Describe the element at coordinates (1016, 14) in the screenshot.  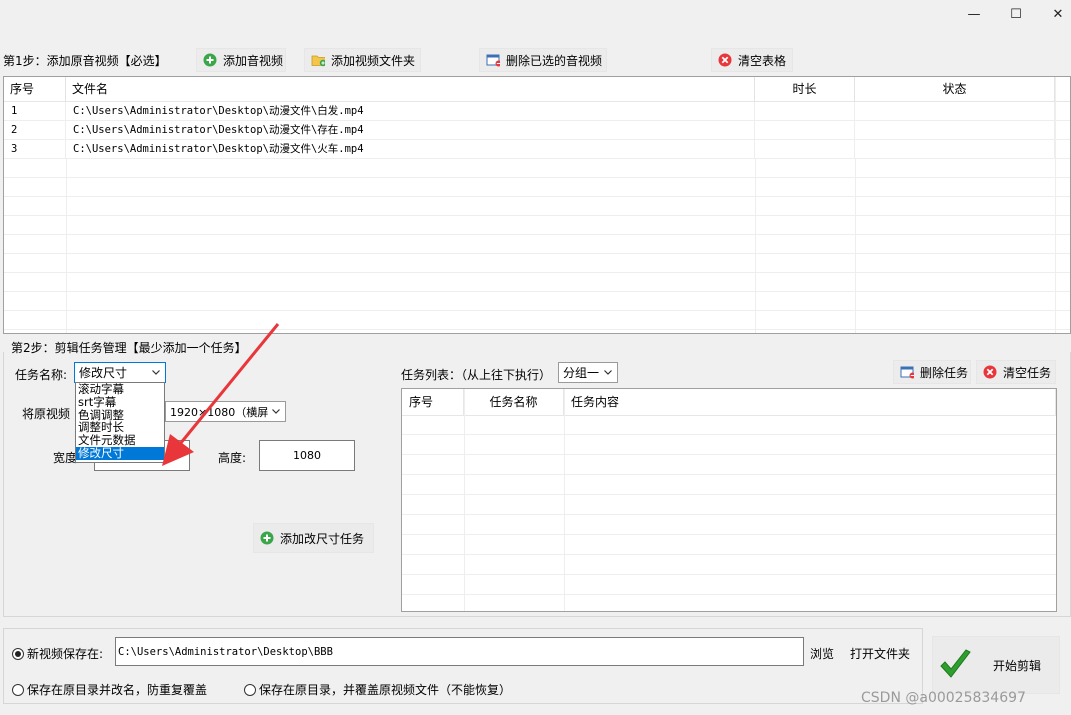
I see `maximize-button: ☐` at that location.